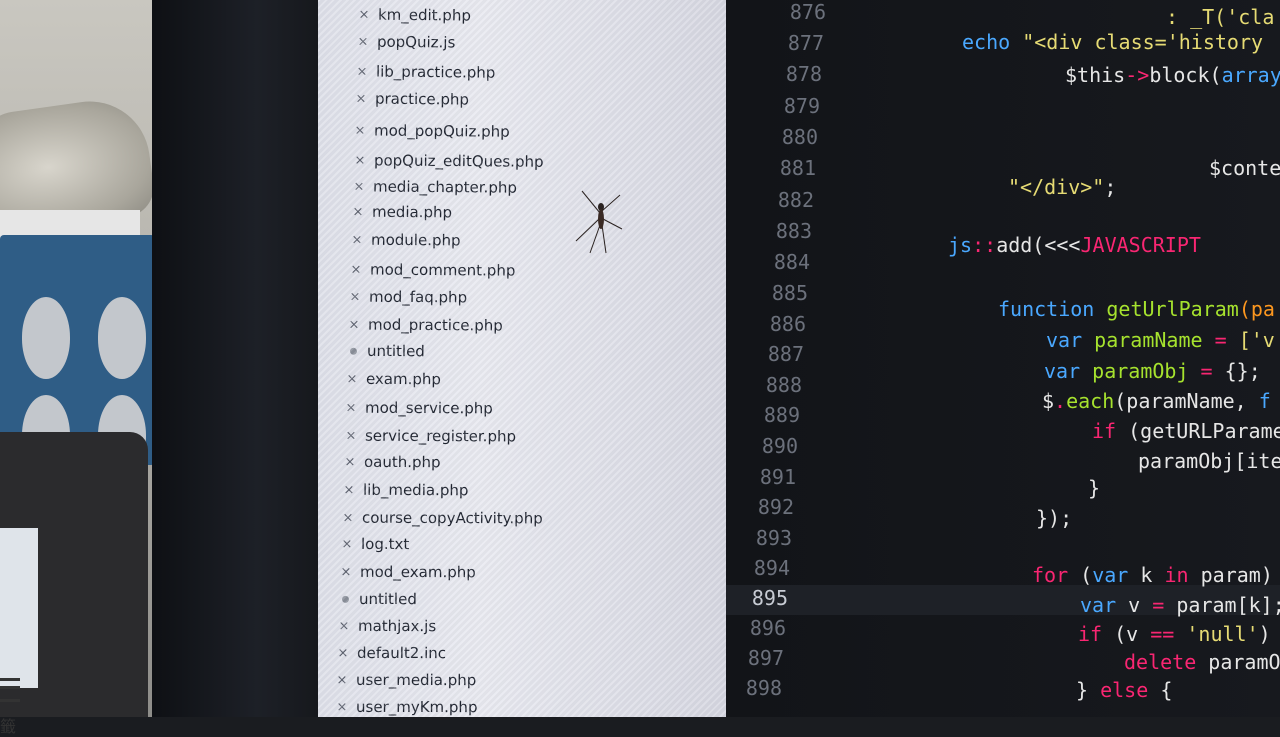  What do you see at coordinates (1062, 187) in the screenshot?
I see `code-line: "</div>";` at bounding box center [1062, 187].